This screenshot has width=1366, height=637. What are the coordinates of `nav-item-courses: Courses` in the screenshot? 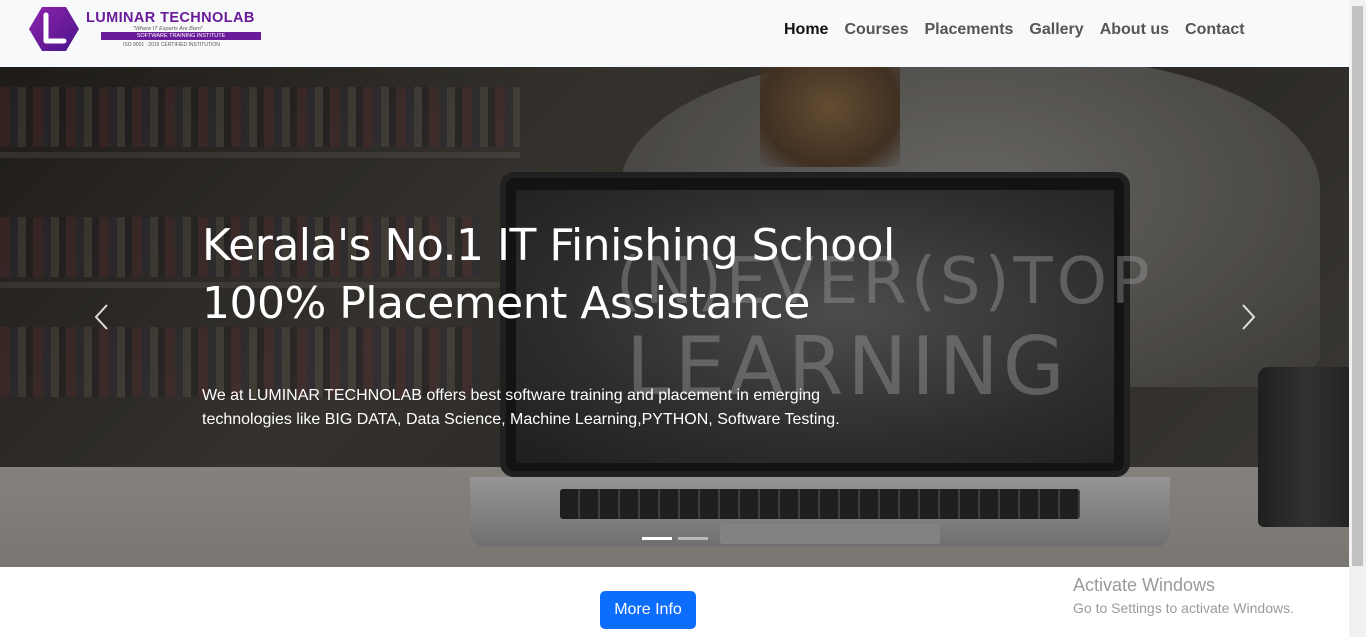 It's located at (876, 30).